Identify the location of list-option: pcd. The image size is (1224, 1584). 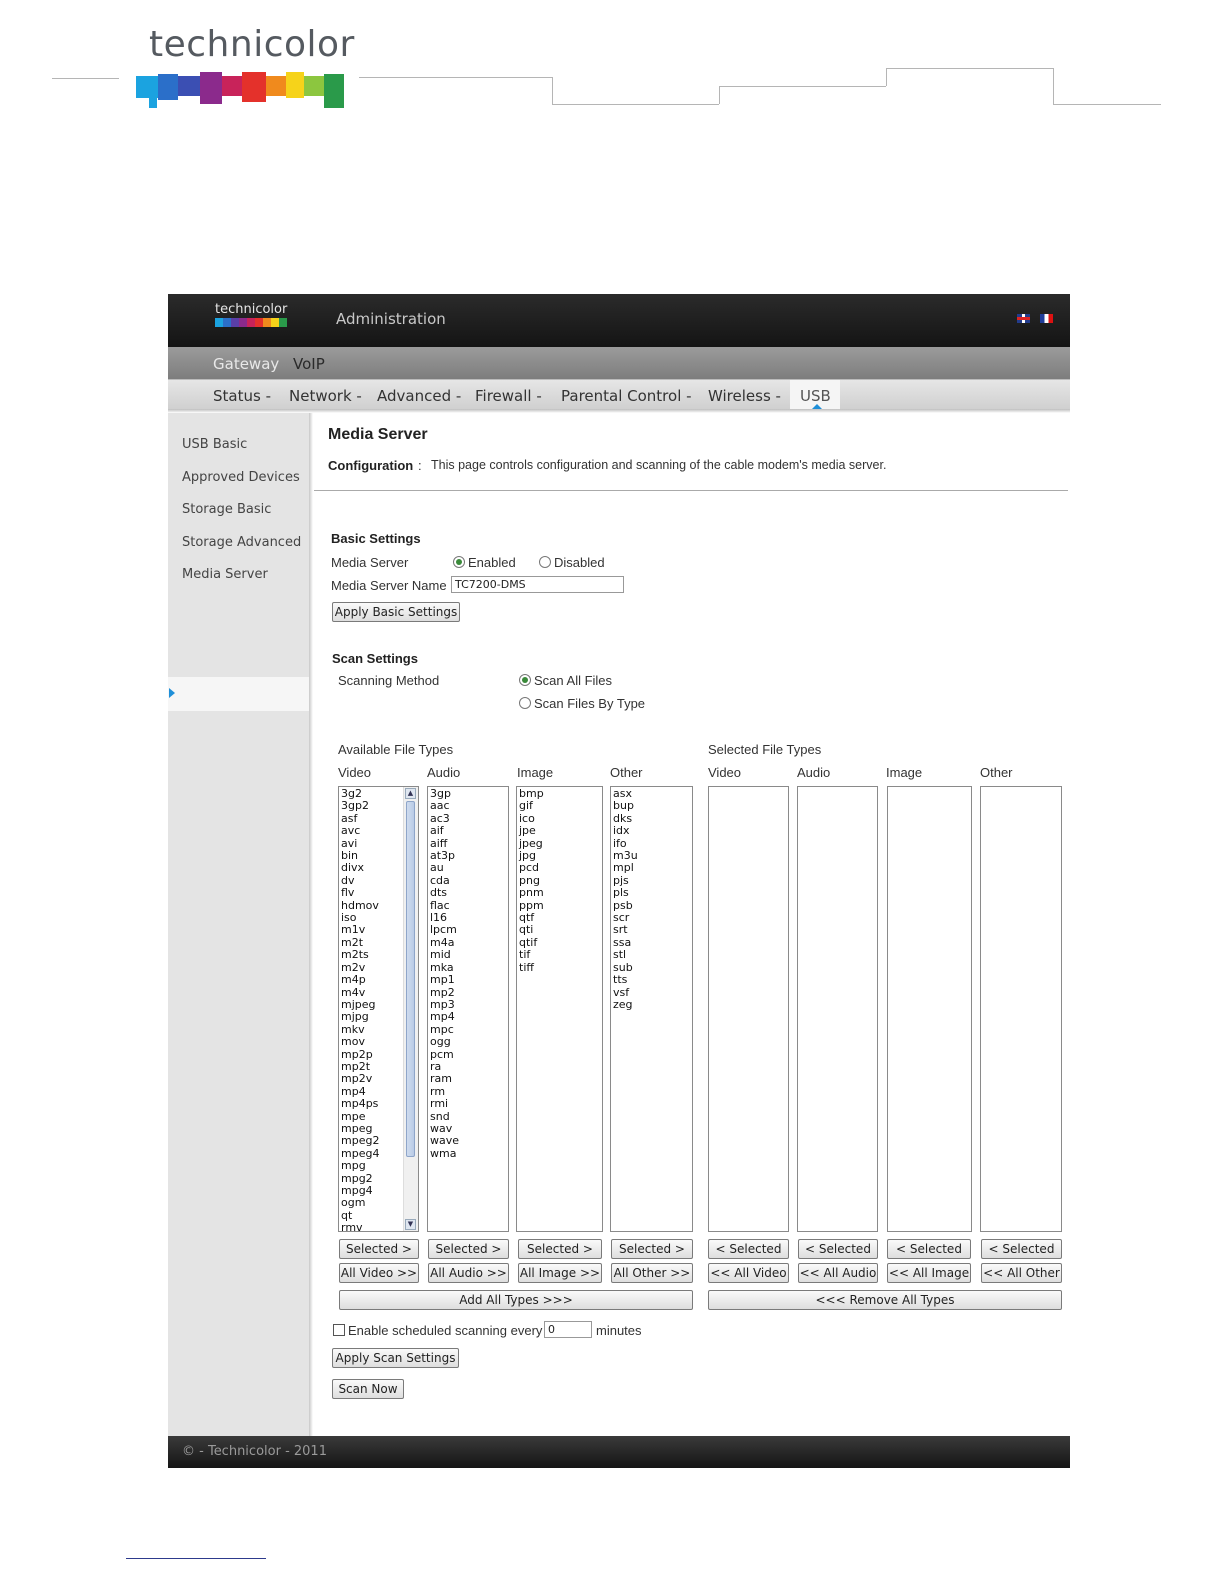
(559, 868).